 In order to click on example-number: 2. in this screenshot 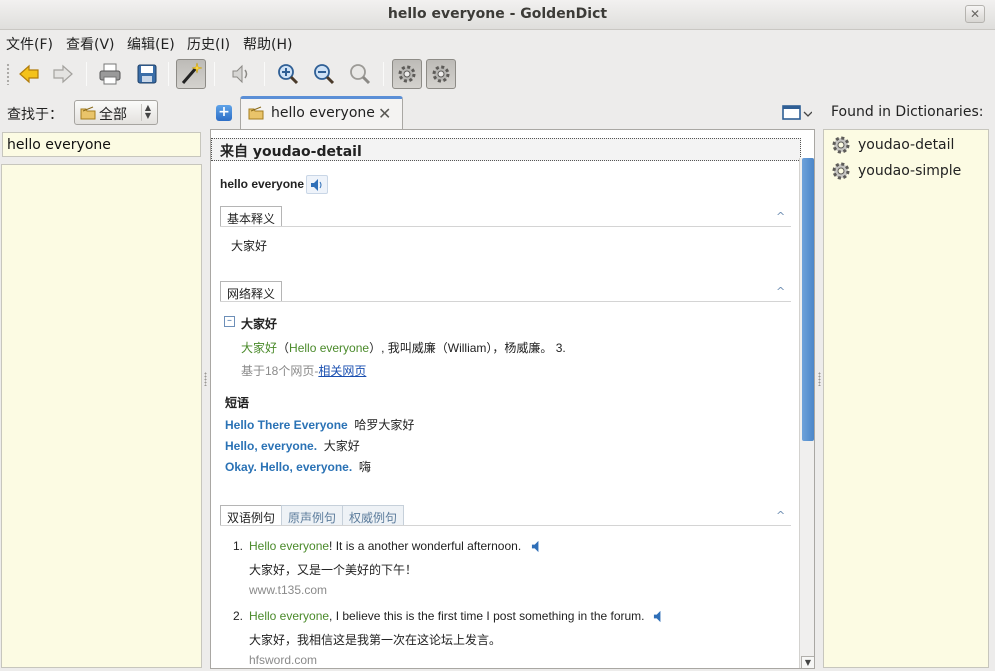, I will do `click(238, 616)`.